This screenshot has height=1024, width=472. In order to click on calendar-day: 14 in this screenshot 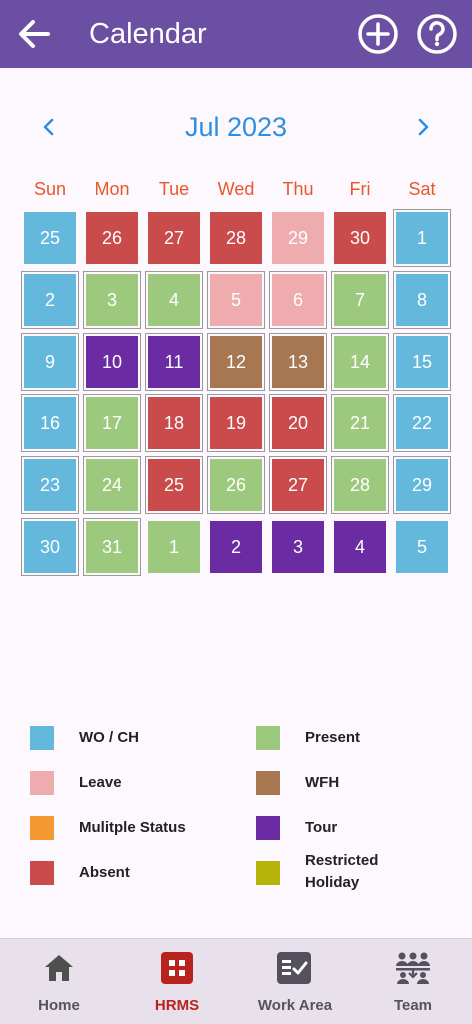, I will do `click(360, 362)`.